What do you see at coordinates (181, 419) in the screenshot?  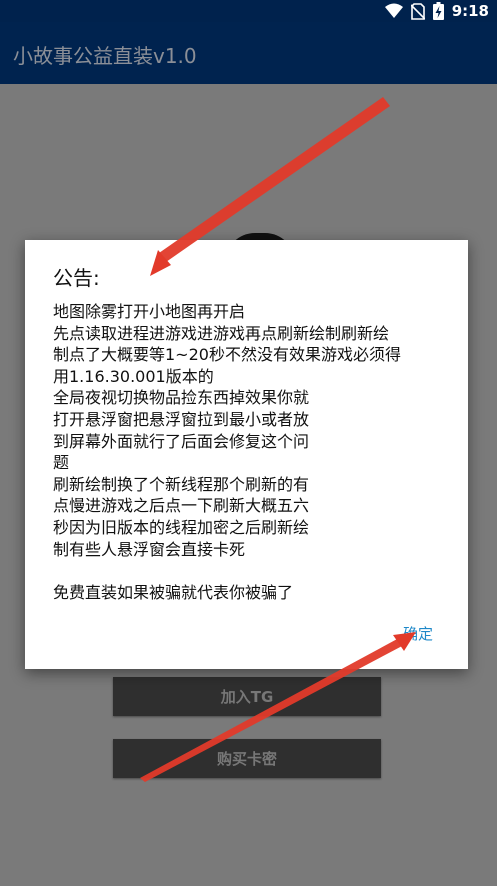 I see `message-line: 打开悬浮窗把悬浮窗拉到最小或者放` at bounding box center [181, 419].